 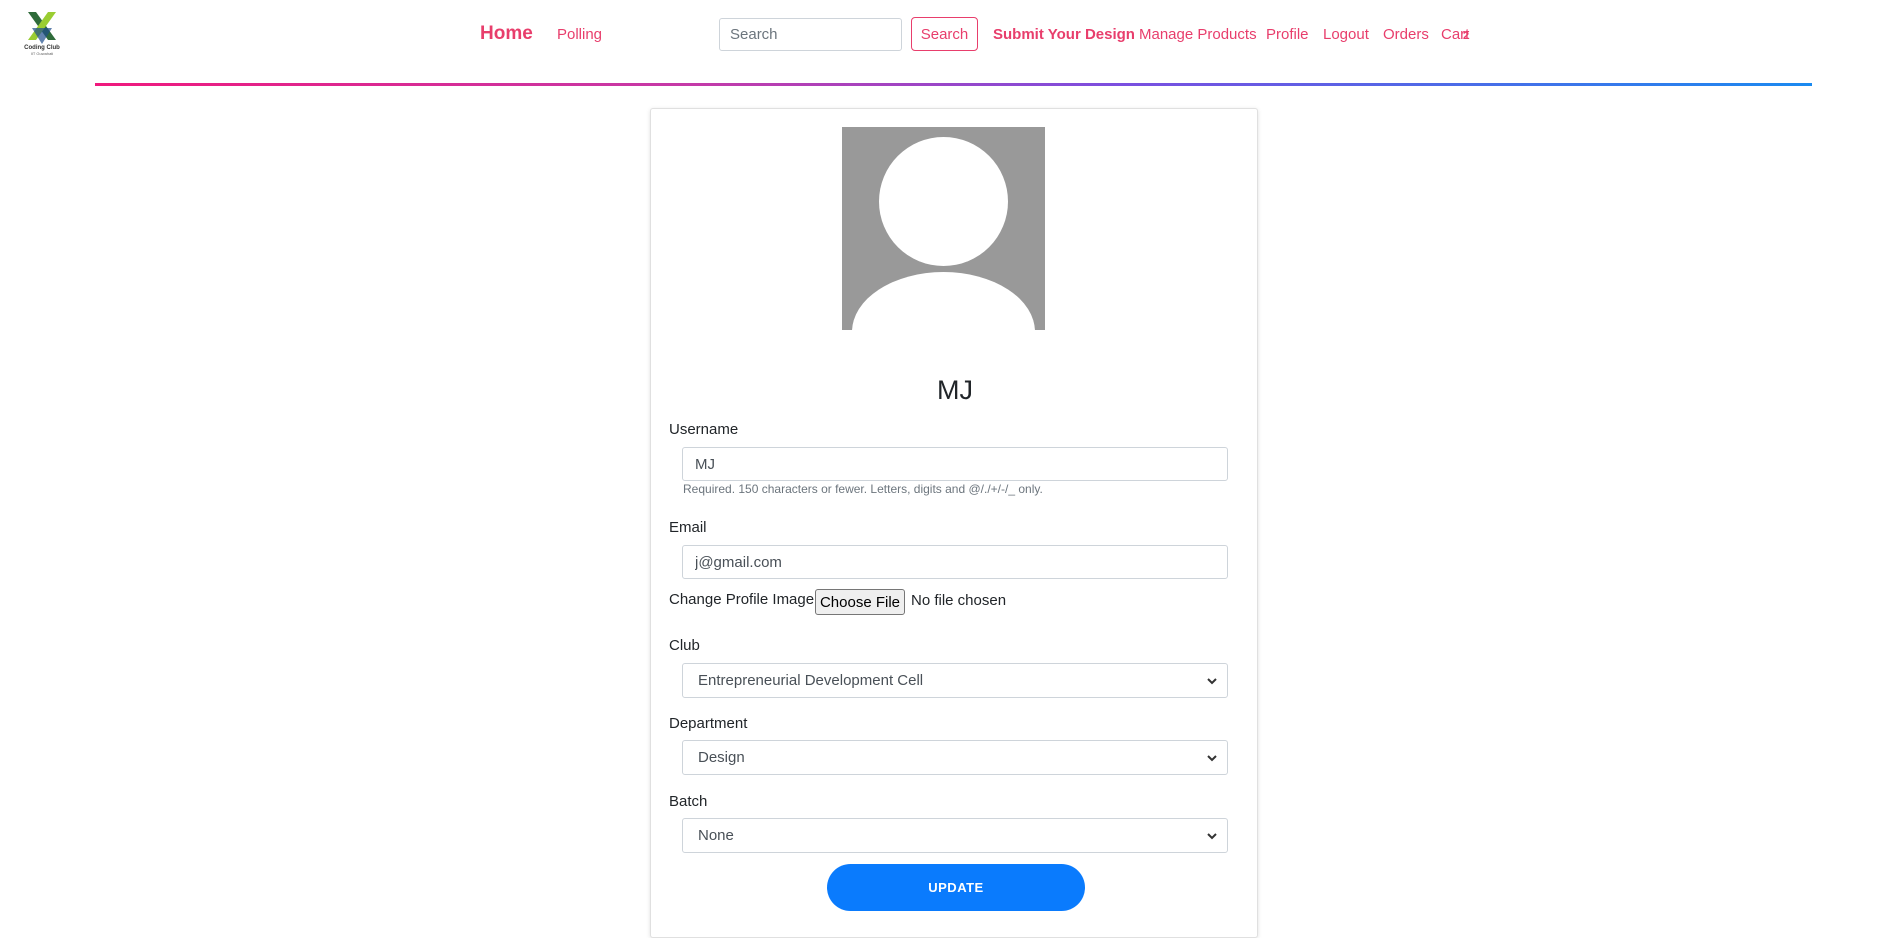 I want to click on department-label: Department, so click(x=708, y=723).